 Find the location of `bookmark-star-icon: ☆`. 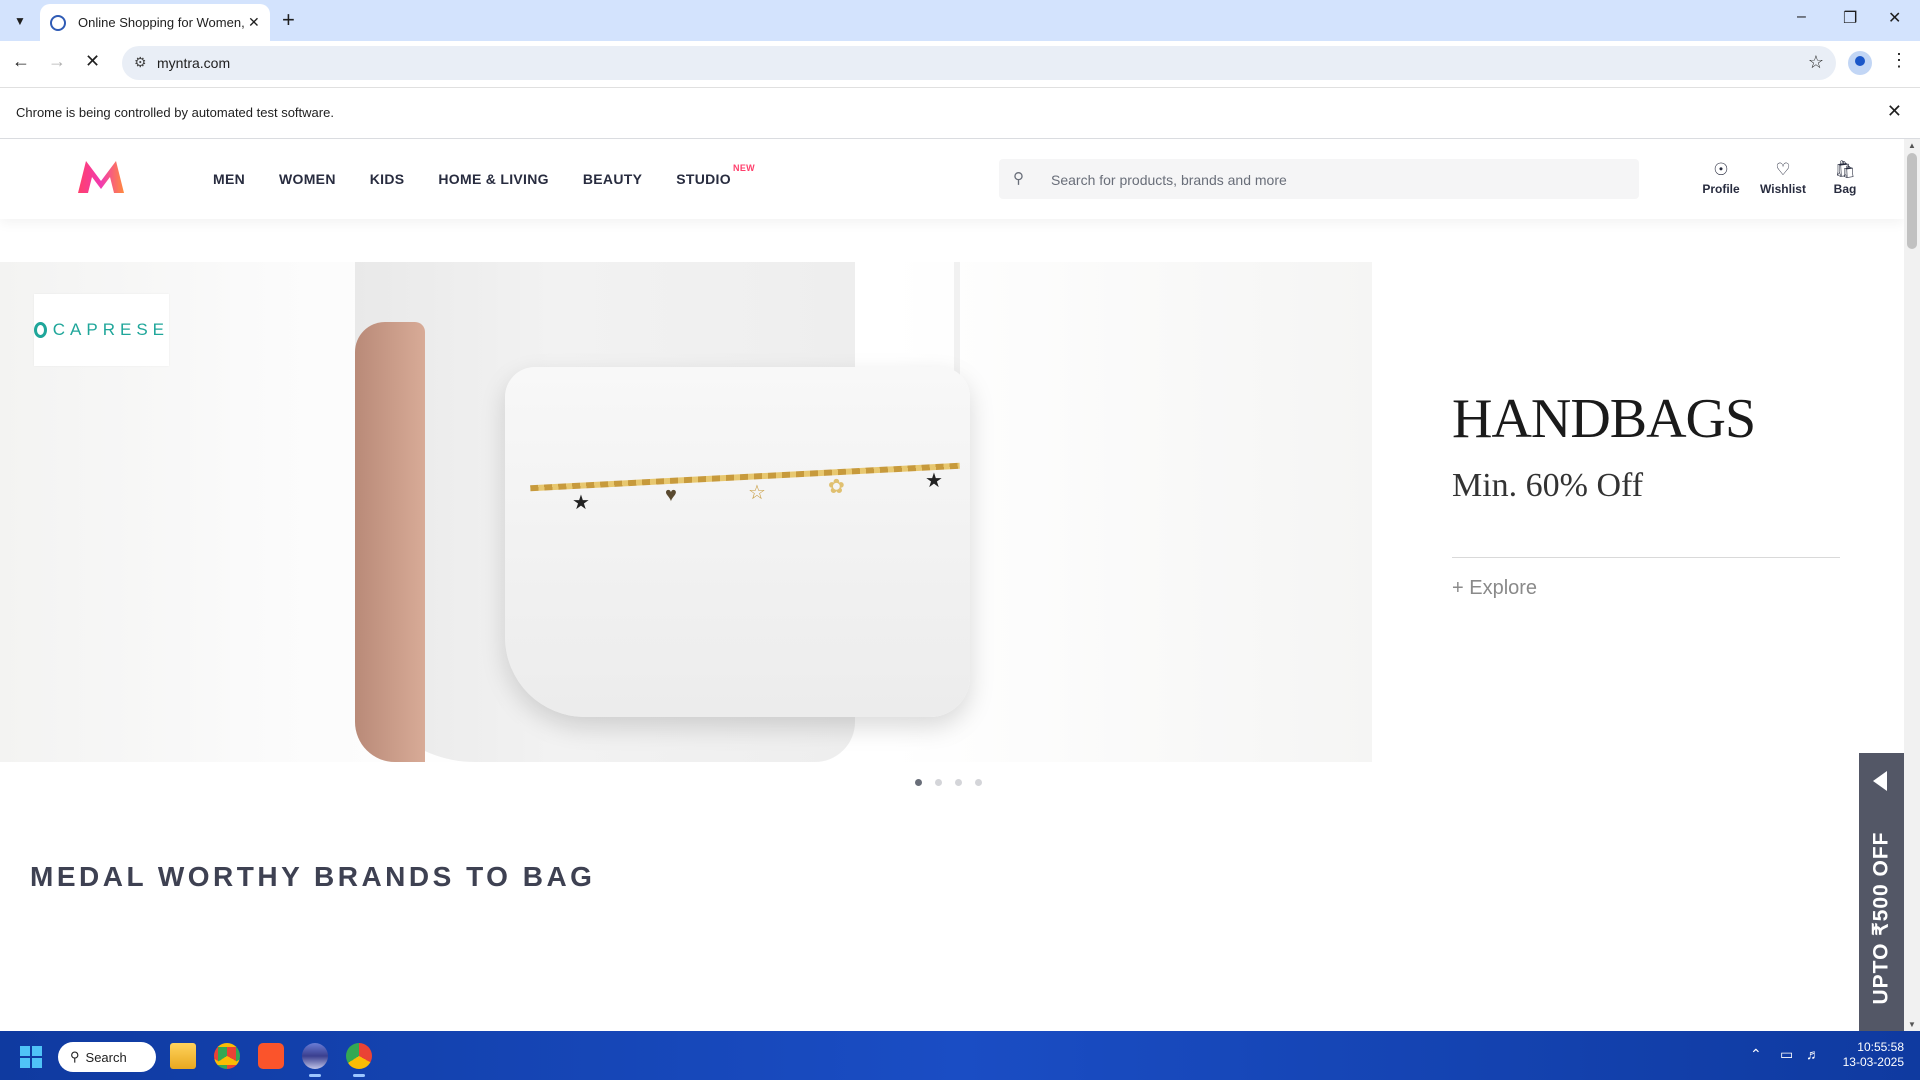

bookmark-star-icon: ☆ is located at coordinates (1816, 62).